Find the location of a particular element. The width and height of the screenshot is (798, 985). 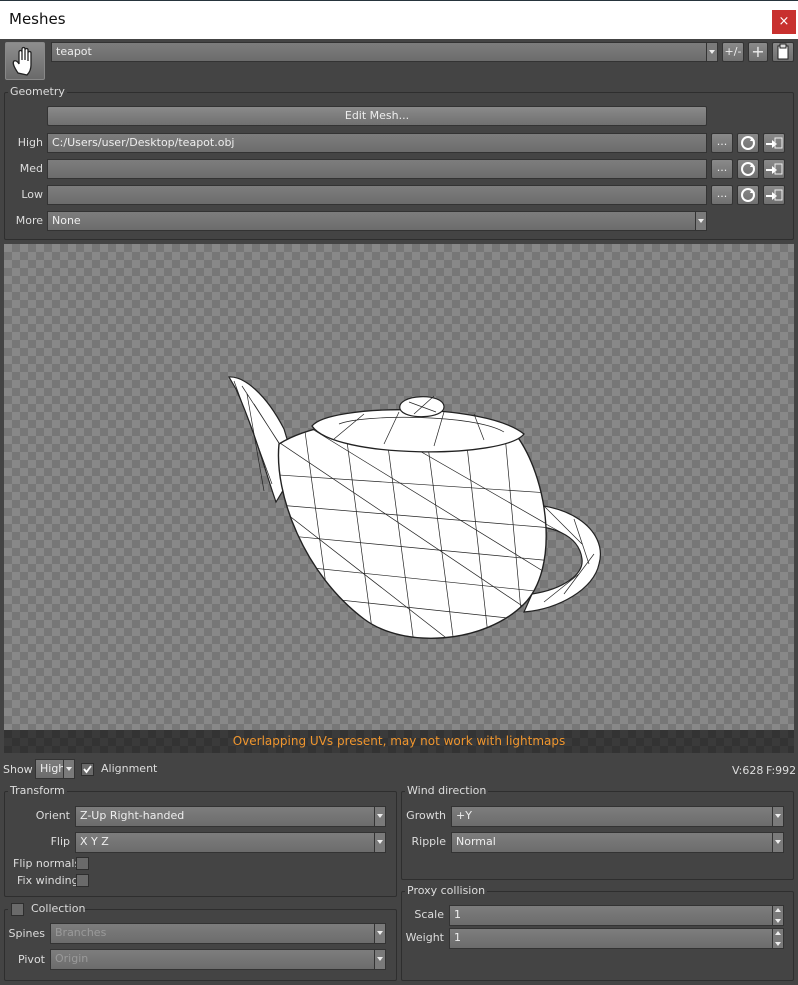

low-import-button is located at coordinates (774, 195).